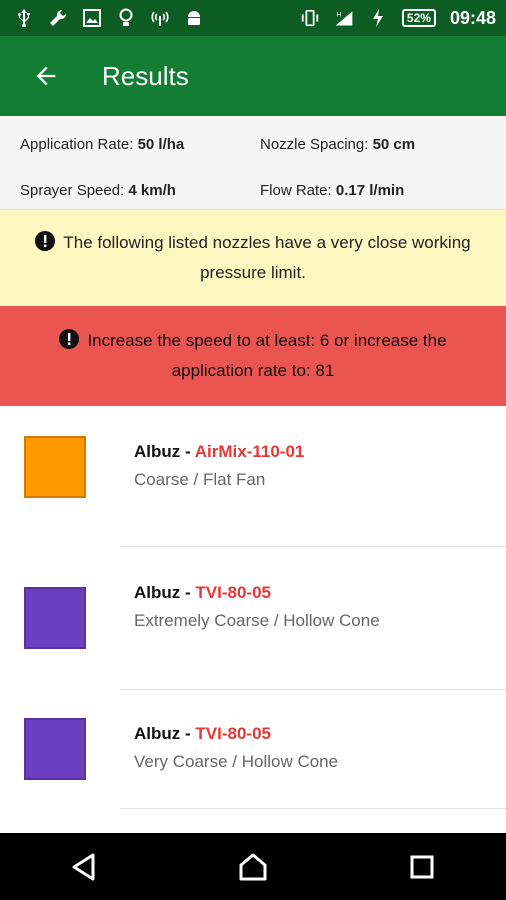 The image size is (506, 900). What do you see at coordinates (249, 451) in the screenshot?
I see `nozzle-model: AirMix-110-01` at bounding box center [249, 451].